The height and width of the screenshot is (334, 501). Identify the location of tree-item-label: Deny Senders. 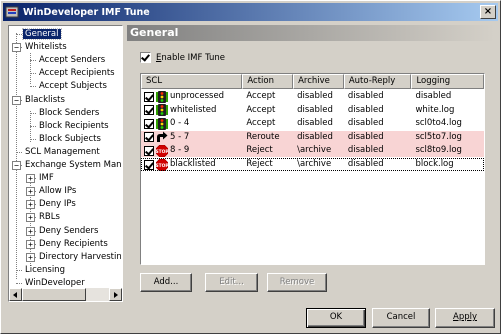
(69, 230).